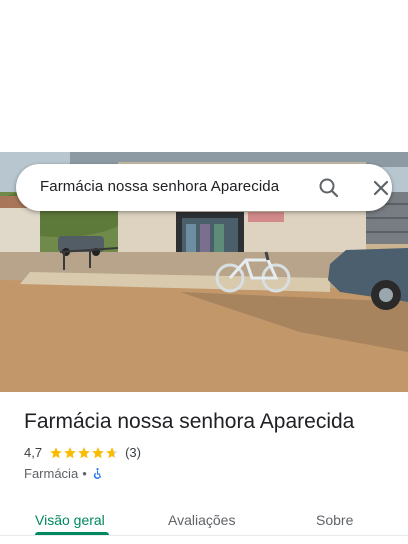 Image resolution: width=408 pixels, height=544 pixels. I want to click on search-bar: Farmácia nossa senhora Aparecida, so click(204, 187).